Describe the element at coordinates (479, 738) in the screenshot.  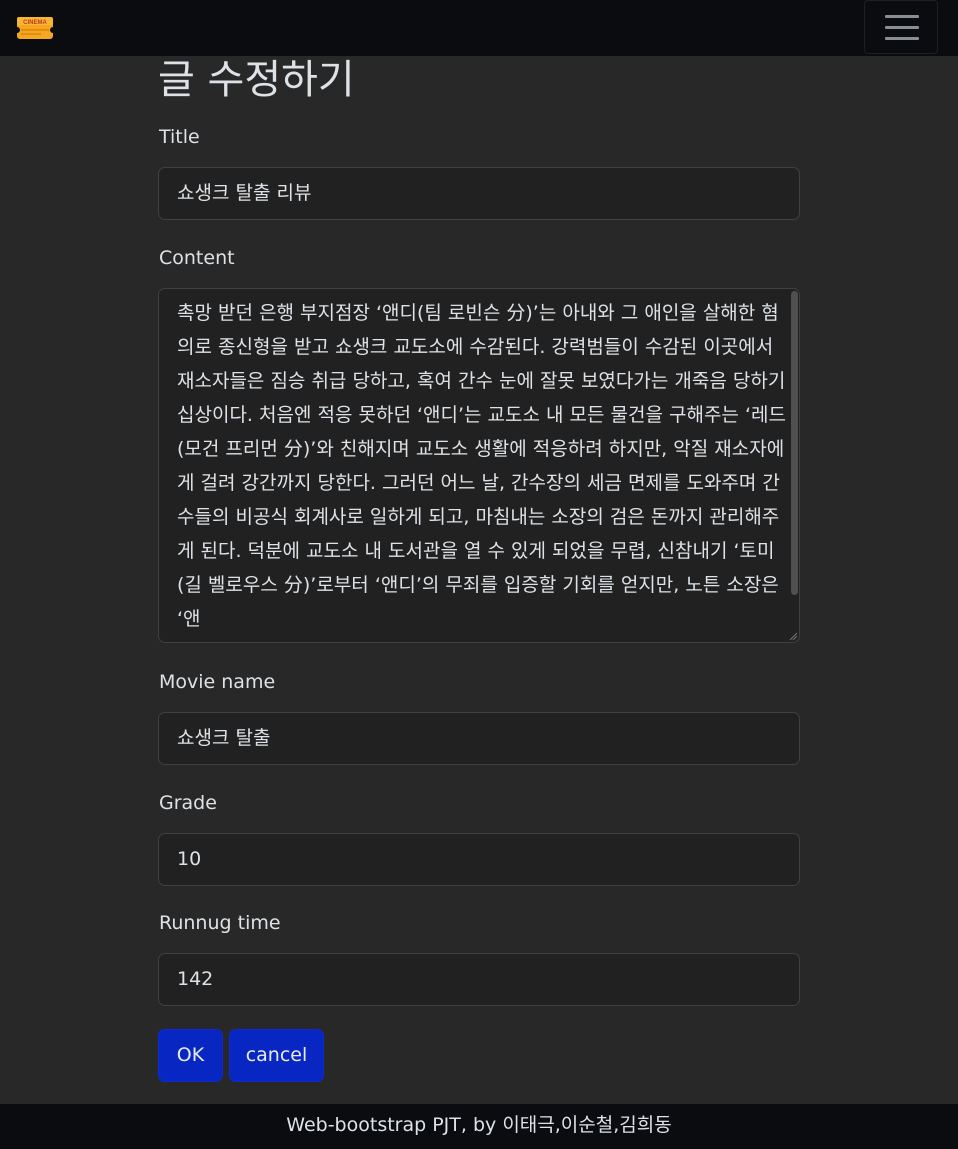
I see `movie-name-input: 쇼생크 탈출` at that location.